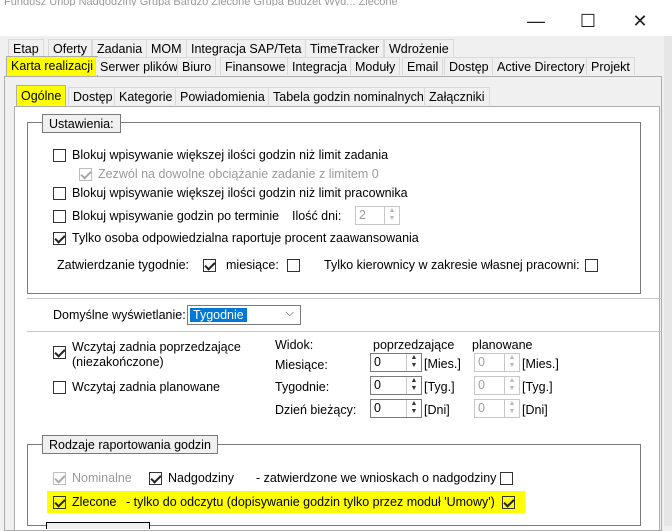 The height and width of the screenshot is (531, 672). What do you see at coordinates (481, 362) in the screenshot?
I see `months-planned-value: 0` at bounding box center [481, 362].